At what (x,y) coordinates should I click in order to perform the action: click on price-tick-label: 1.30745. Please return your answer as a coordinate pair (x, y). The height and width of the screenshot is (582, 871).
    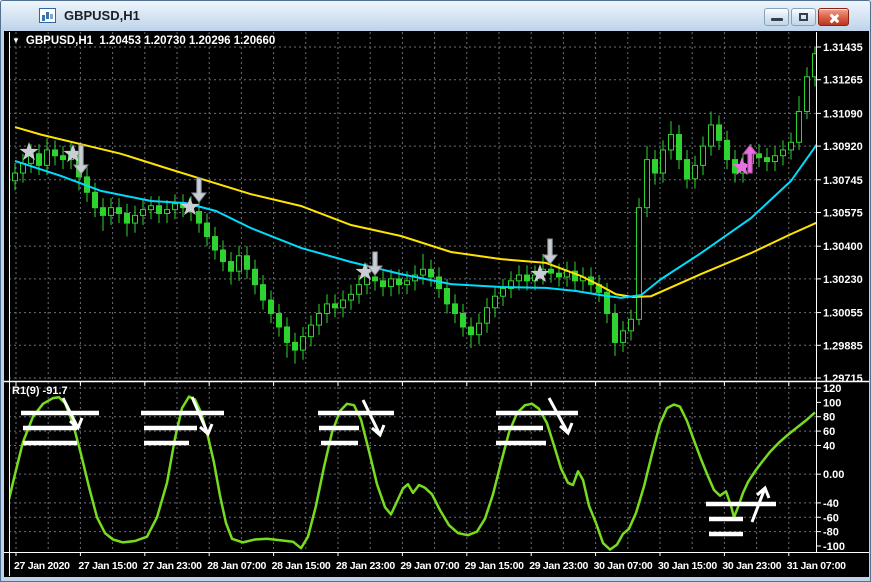
    Looking at the image, I should click on (843, 181).